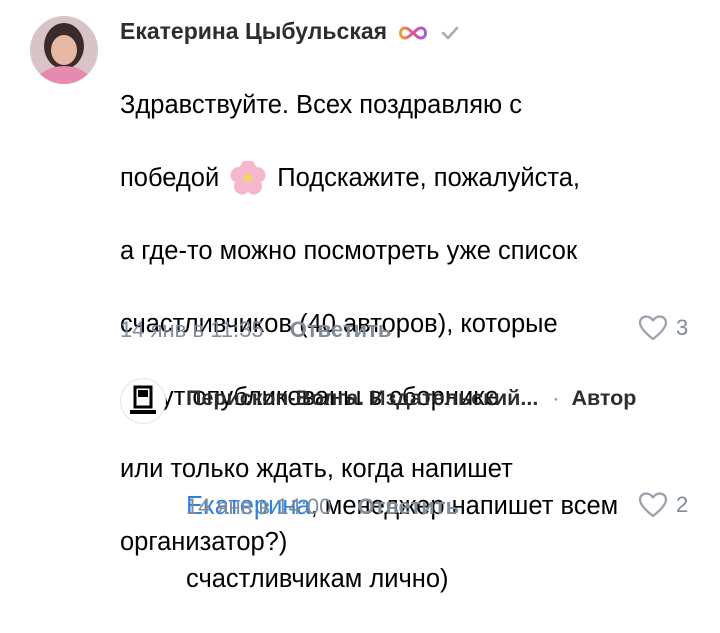 This screenshot has width=720, height=633. I want to click on like-button: 2, so click(663, 505).